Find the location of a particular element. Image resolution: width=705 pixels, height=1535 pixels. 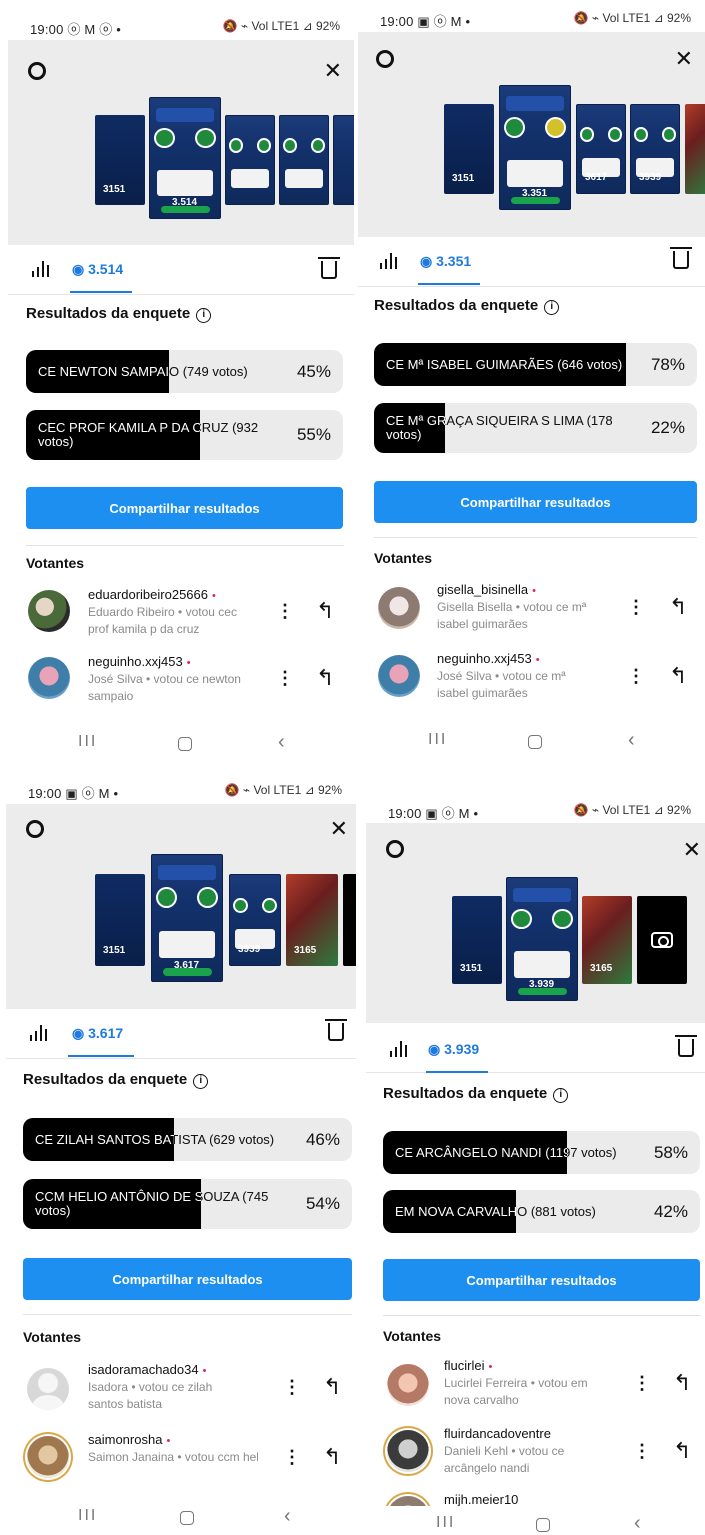

voter-username: fluirdancadoventre is located at coordinates (497, 1433).